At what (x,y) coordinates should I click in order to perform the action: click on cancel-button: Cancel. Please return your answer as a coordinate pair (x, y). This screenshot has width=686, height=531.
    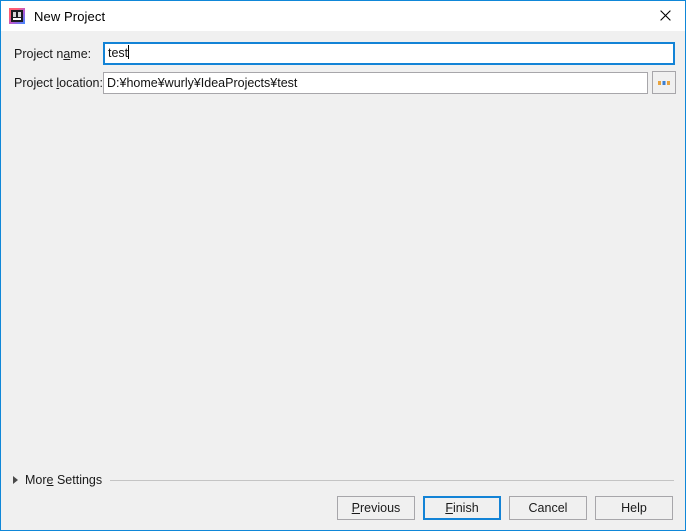
    Looking at the image, I should click on (548, 508).